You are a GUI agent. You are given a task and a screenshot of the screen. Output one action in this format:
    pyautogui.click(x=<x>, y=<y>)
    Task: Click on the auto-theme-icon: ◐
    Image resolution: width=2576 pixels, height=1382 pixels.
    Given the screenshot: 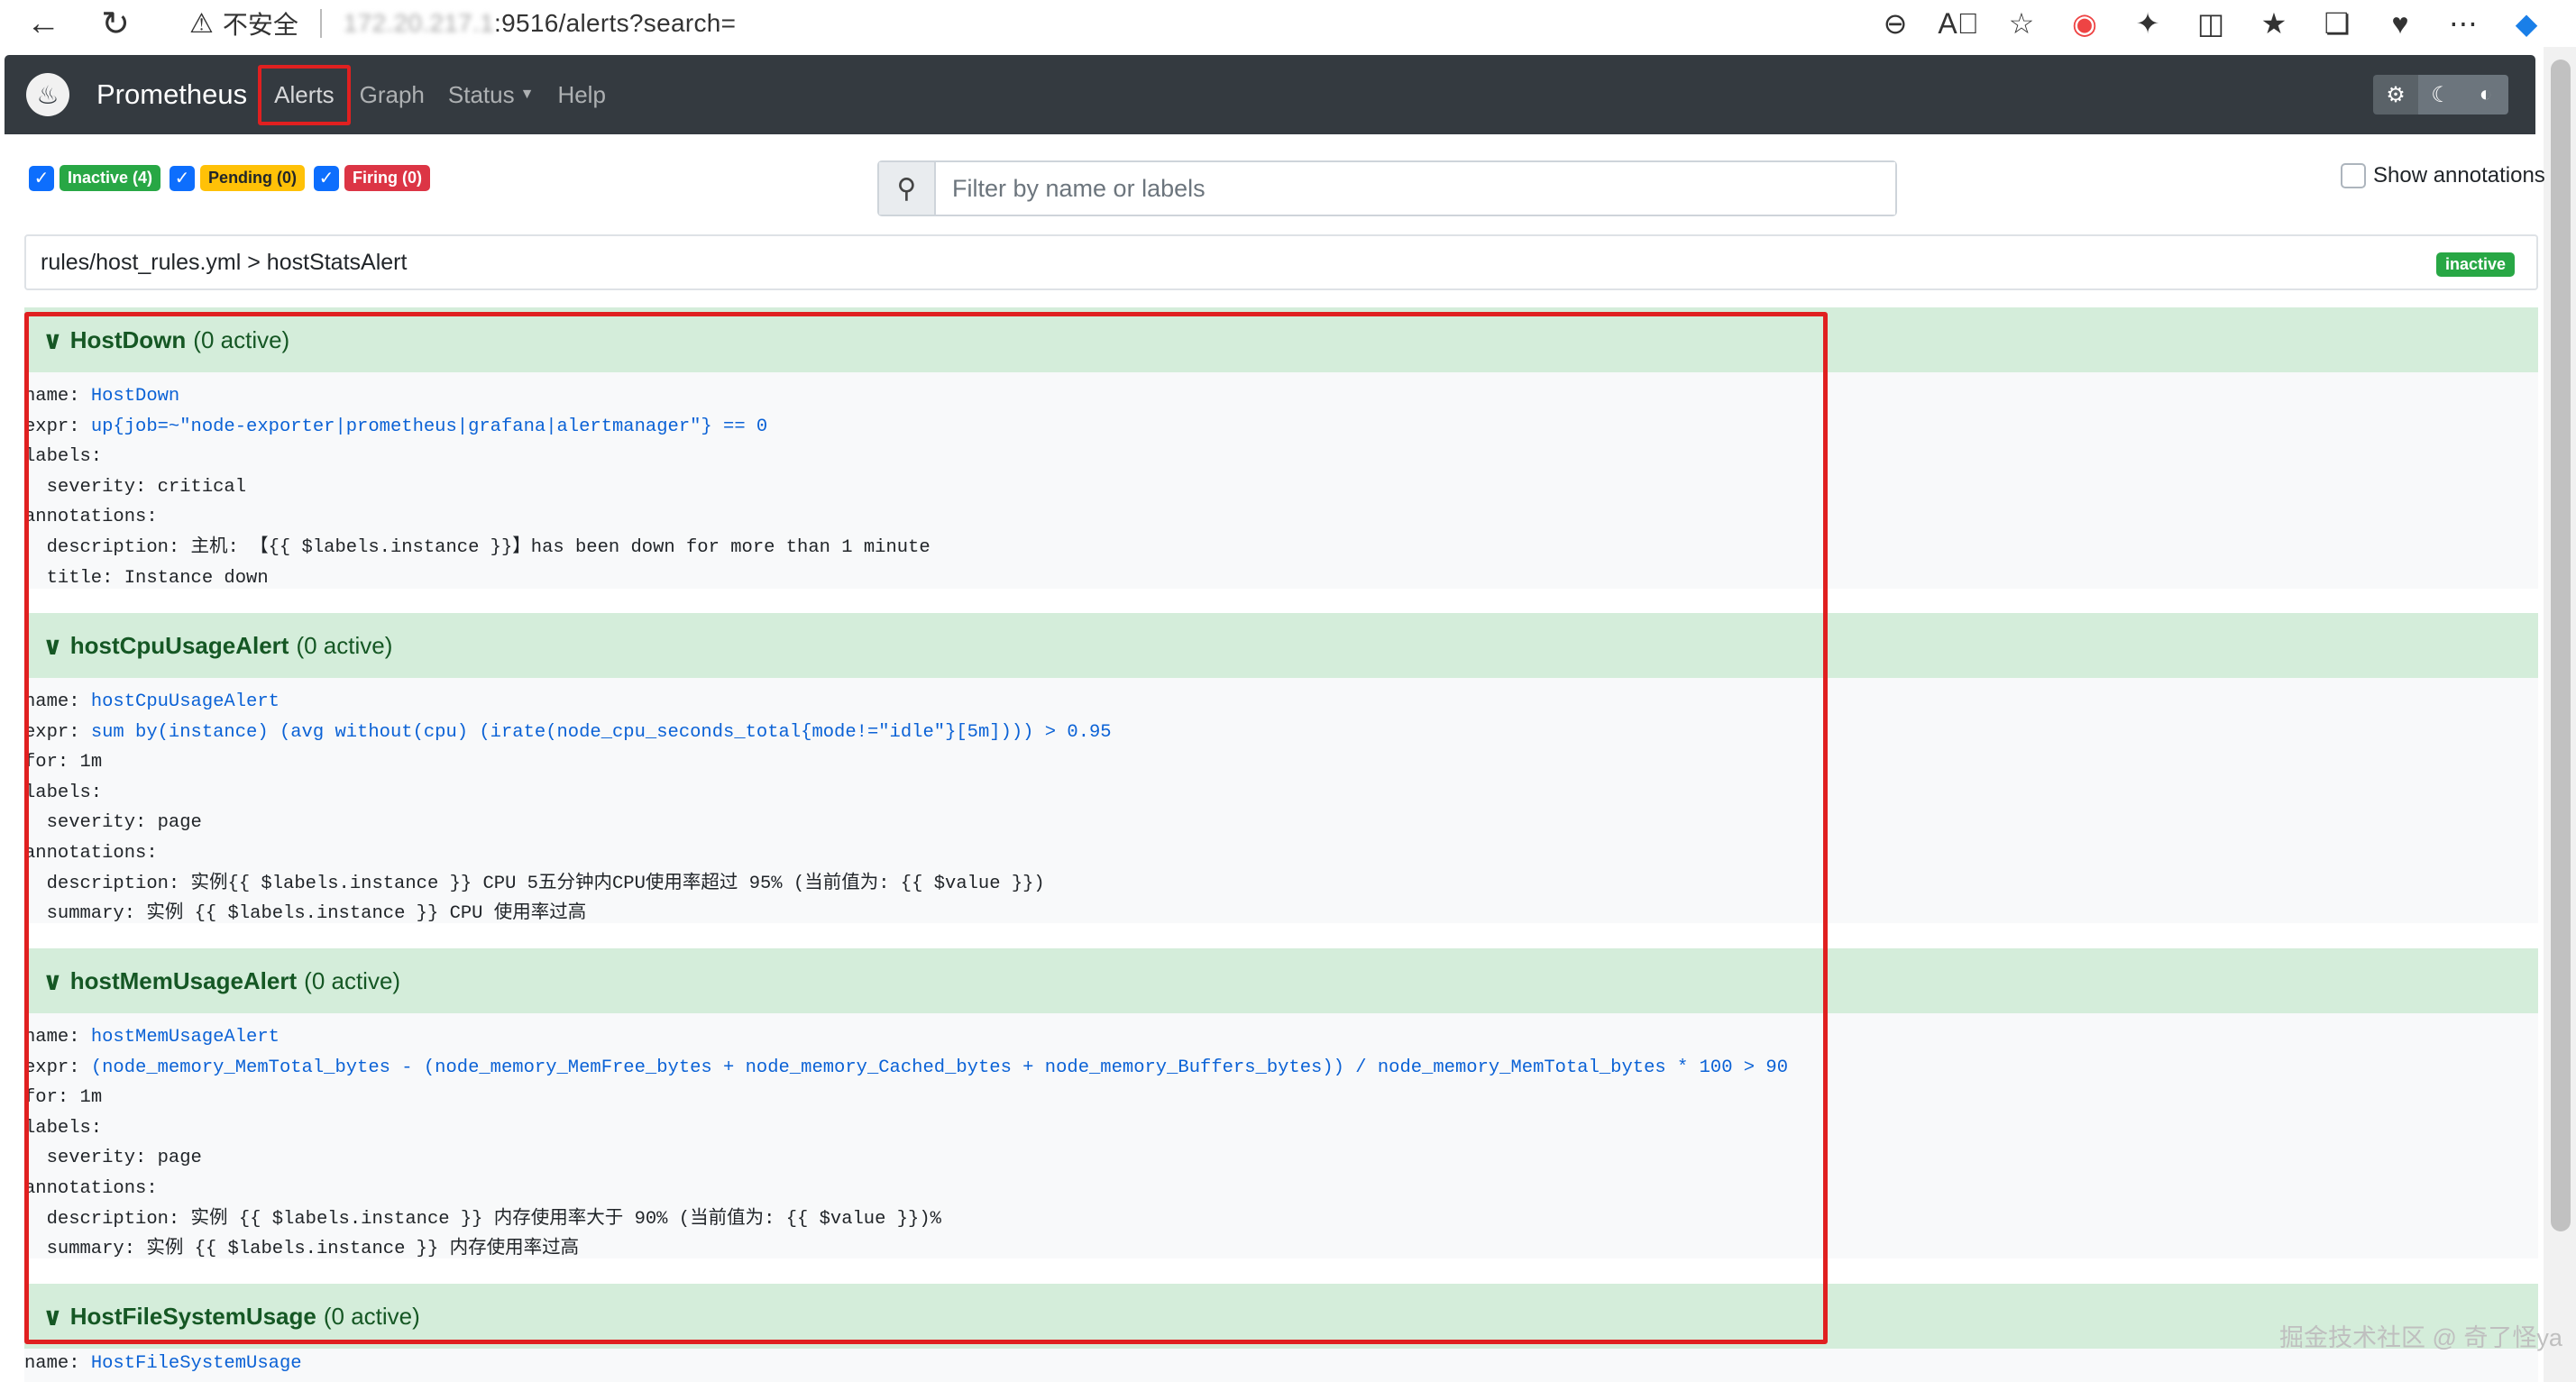 What is the action you would take?
    pyautogui.click(x=2485, y=94)
    